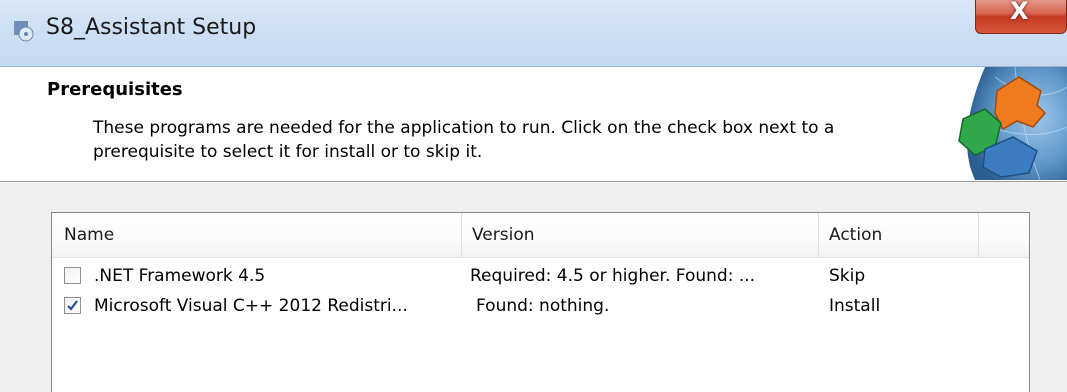 This screenshot has width=1067, height=392. What do you see at coordinates (151, 27) in the screenshot?
I see `window-title: S8_Assistant Setup` at bounding box center [151, 27].